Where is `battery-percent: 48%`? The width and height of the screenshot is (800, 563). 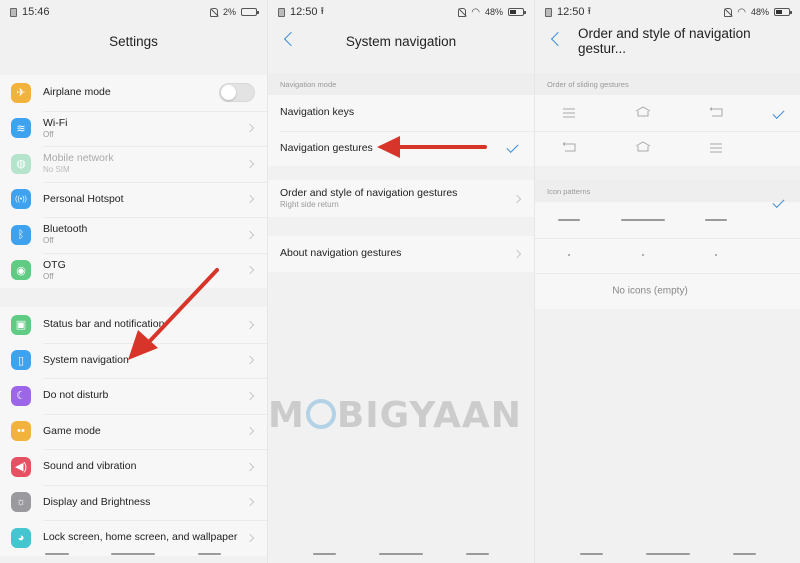 battery-percent: 48% is located at coordinates (493, 12).